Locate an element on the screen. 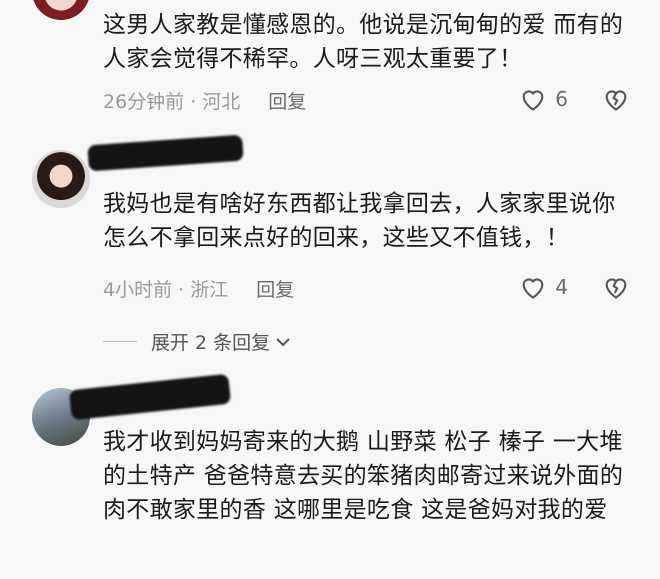 The height and width of the screenshot is (579, 660). expand-replies-button: 展开 2 条回复 is located at coordinates (197, 341).